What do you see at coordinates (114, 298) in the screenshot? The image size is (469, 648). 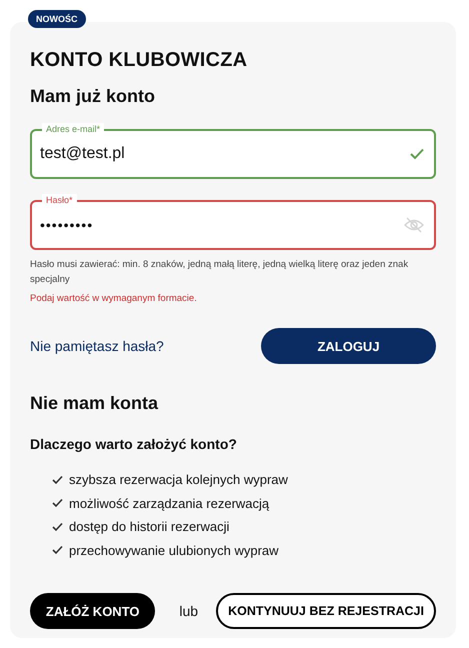 I see `error-message: Podaj wartość w wymaganym formacie.` at bounding box center [114, 298].